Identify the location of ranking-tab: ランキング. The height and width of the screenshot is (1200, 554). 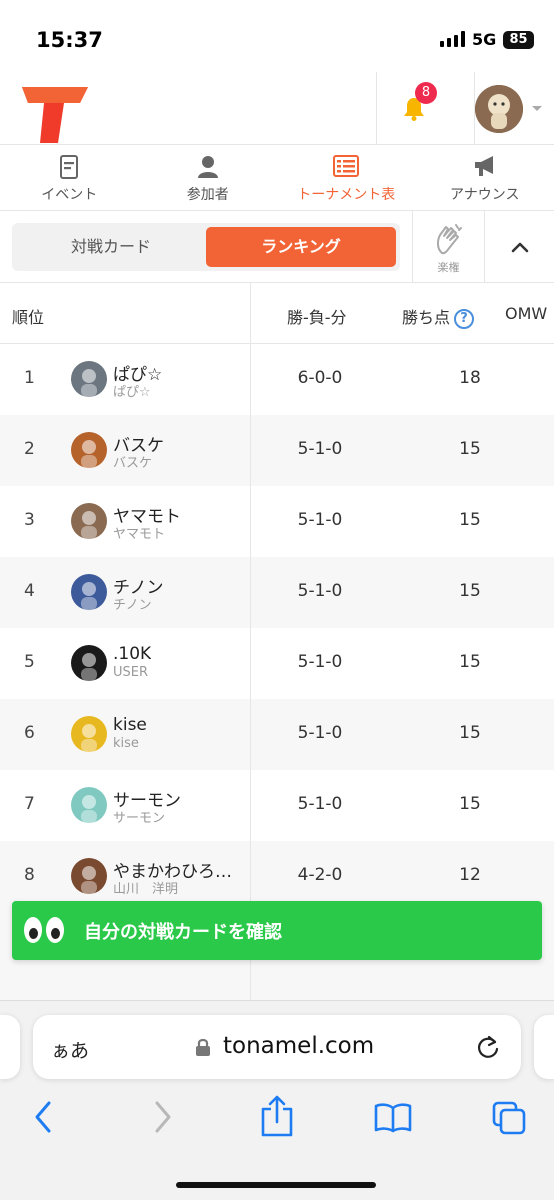
(301, 247).